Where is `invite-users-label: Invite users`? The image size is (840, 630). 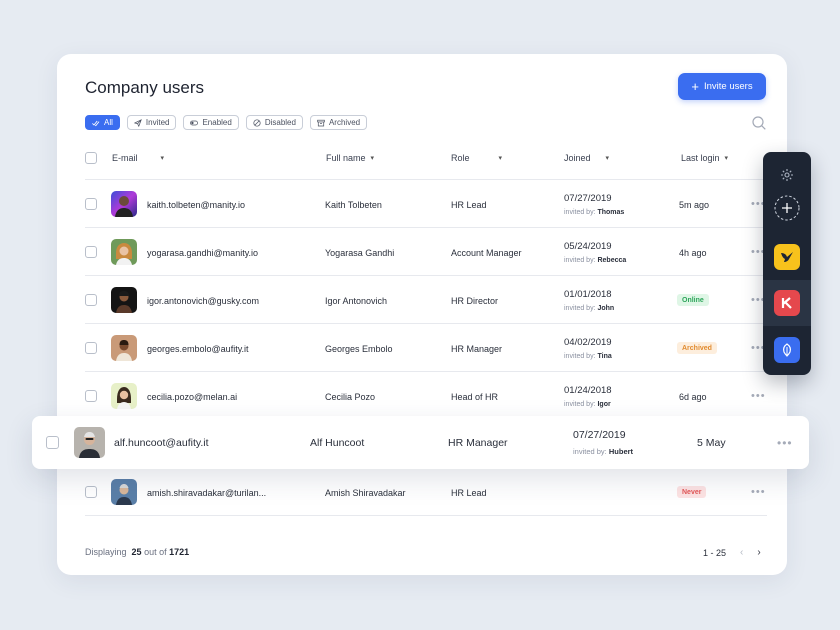 invite-users-label: Invite users is located at coordinates (728, 86).